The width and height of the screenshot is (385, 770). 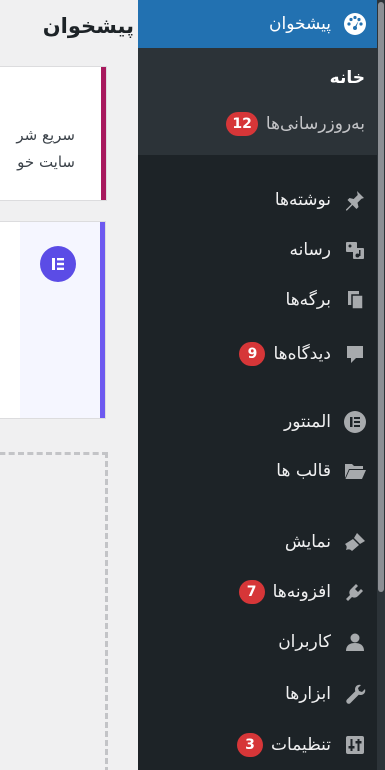 I want to click on media-icon, so click(x=355, y=250).